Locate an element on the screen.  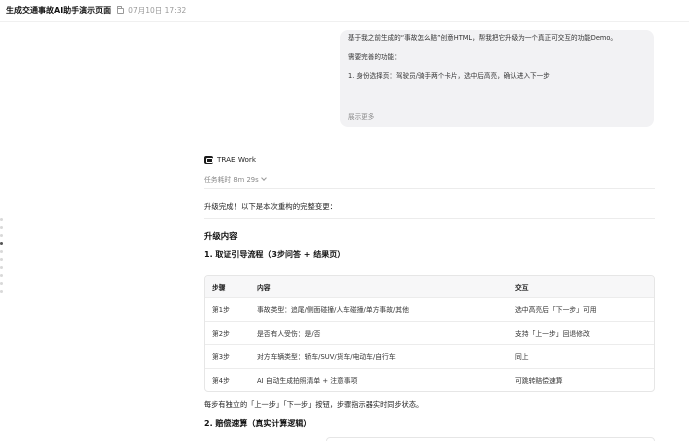
table-cell: 第2步 is located at coordinates (221, 333).